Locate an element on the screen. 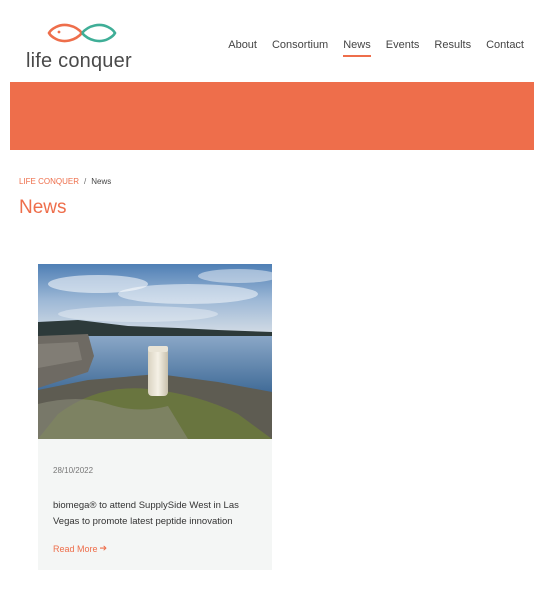 This screenshot has width=534, height=590. read-more-label: Read More is located at coordinates (75, 548).